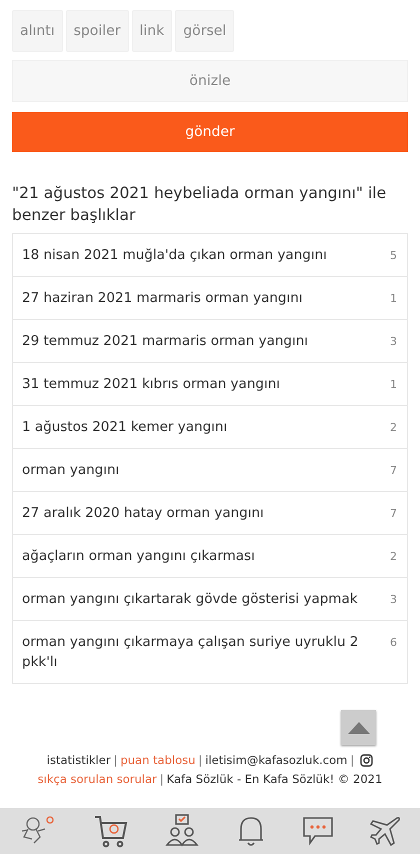 The image size is (420, 854). I want to click on instagram-icon, so click(367, 760).